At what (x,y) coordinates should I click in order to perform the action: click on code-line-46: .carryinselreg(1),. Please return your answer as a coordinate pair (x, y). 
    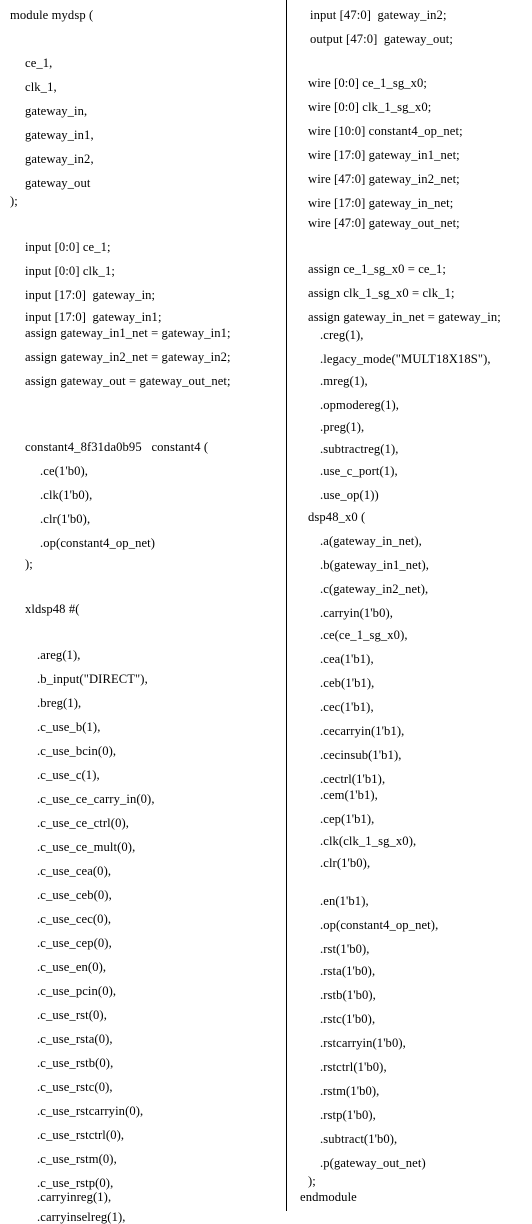
    Looking at the image, I should click on (81, 1217).